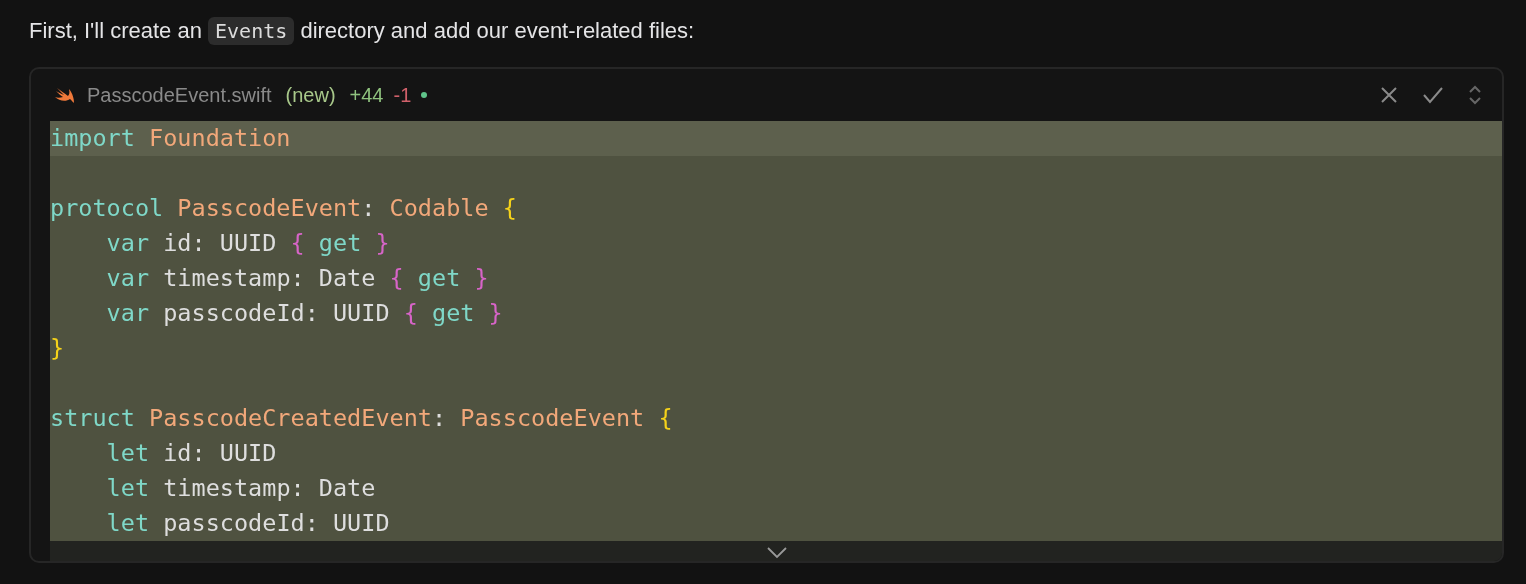  What do you see at coordinates (248, 243) in the screenshot?
I see `code-line: var id: UUID { get }` at bounding box center [248, 243].